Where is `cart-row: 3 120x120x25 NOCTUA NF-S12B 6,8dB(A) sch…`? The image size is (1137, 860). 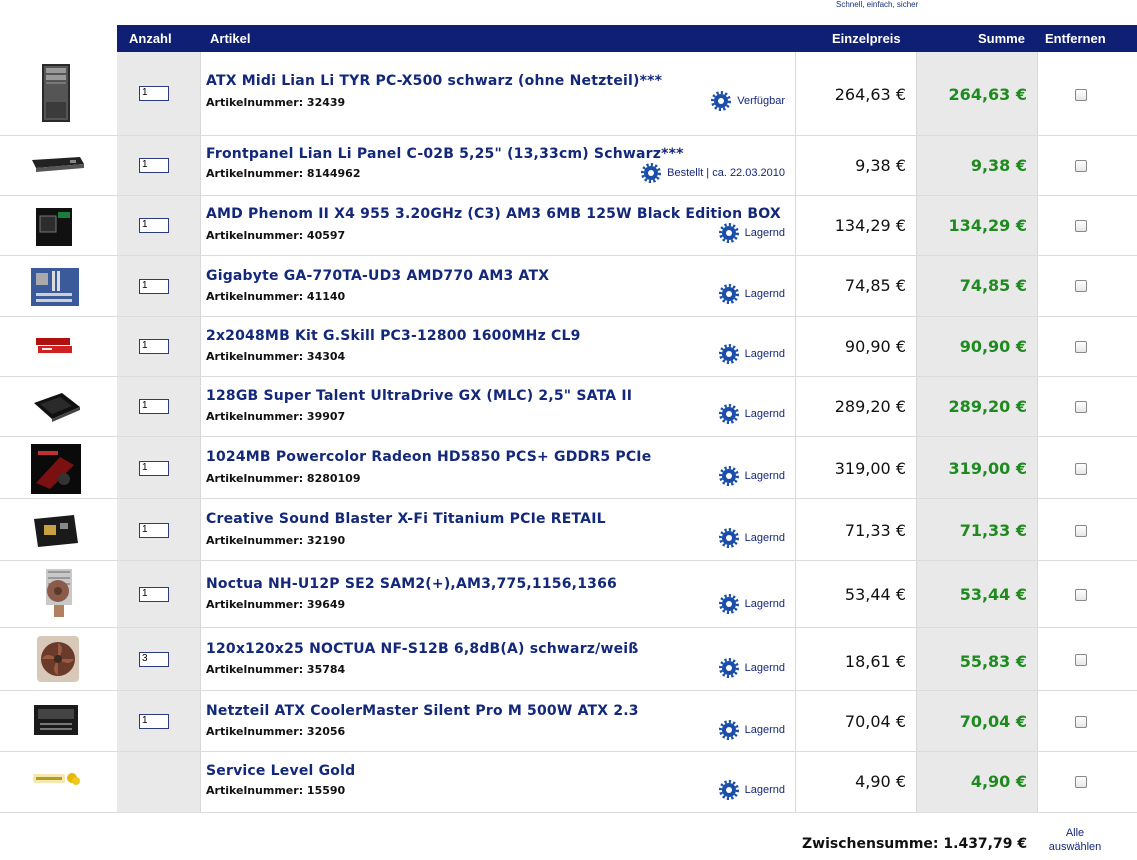 cart-row: 3 120x120x25 NOCTUA NF-S12B 6,8dB(A) sch… is located at coordinates (568, 659).